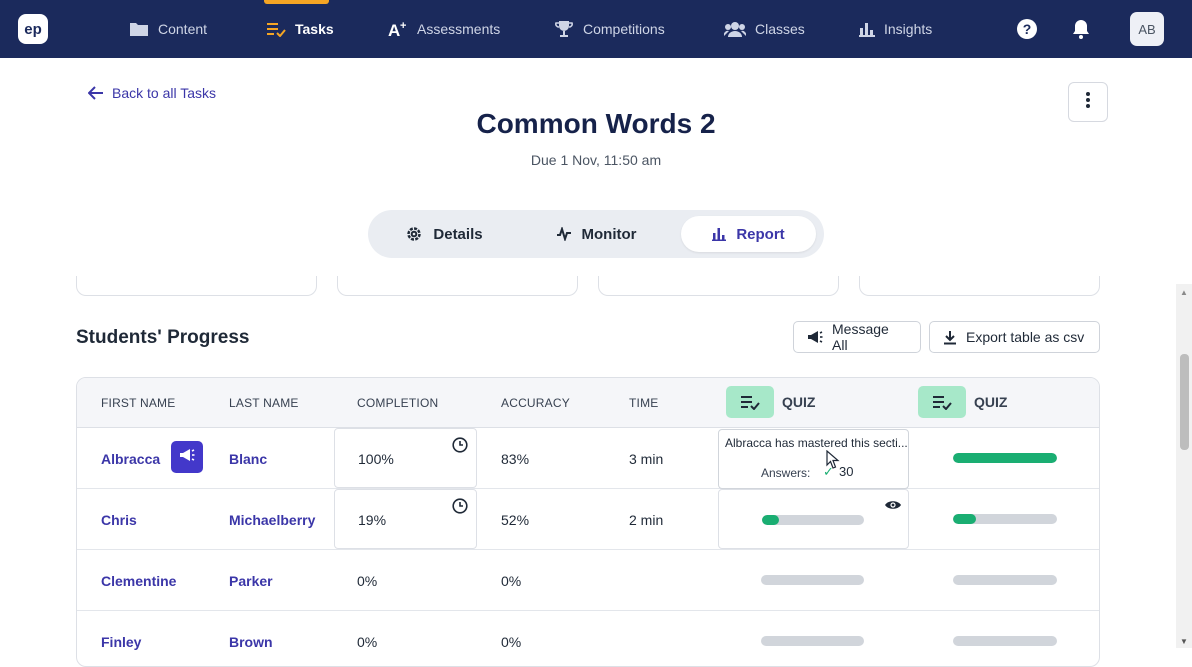 This screenshot has width=1192, height=667. I want to click on bell-icon, so click(1081, 31).